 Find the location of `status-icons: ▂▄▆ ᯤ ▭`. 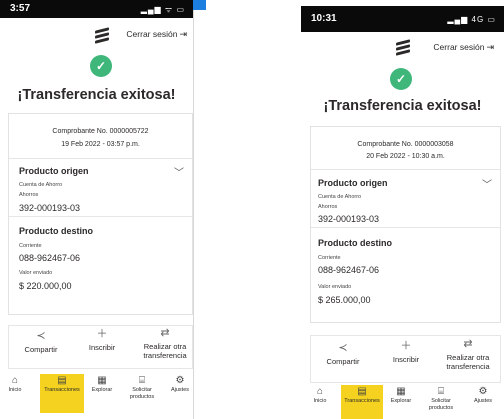

status-icons: ▂▄▆ ᯤ ▭ is located at coordinates (162, 9).